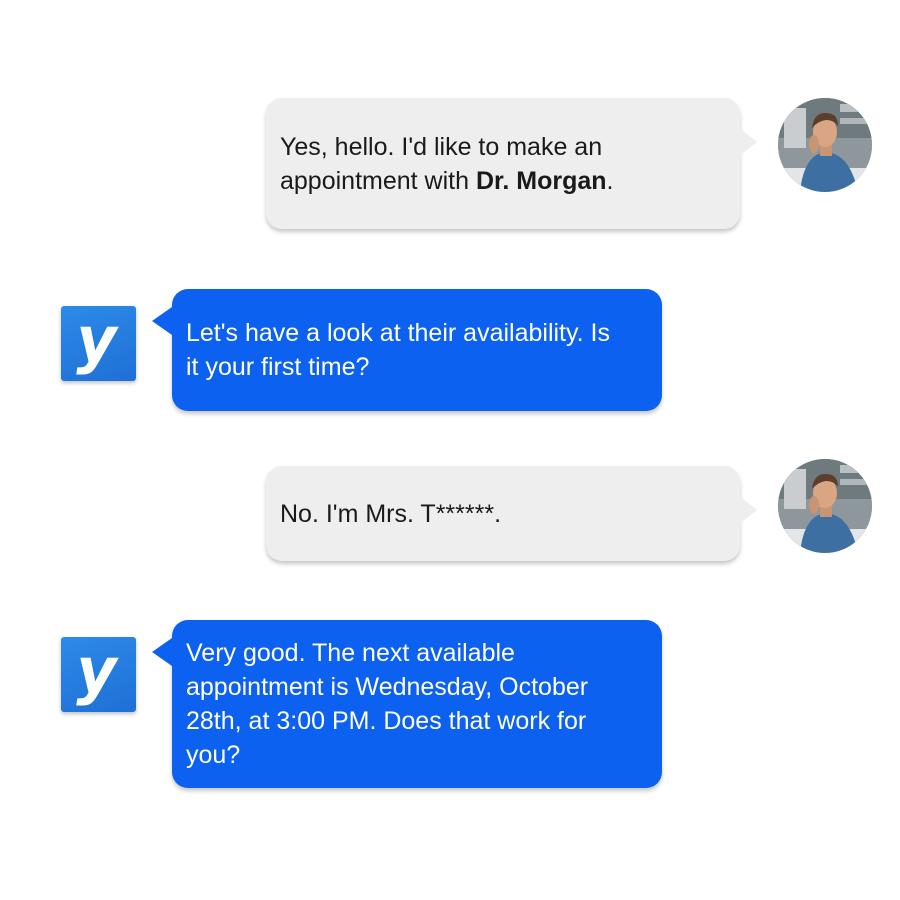  What do you see at coordinates (391, 513) in the screenshot?
I see `message-line: No. I'm Mrs. T******.` at bounding box center [391, 513].